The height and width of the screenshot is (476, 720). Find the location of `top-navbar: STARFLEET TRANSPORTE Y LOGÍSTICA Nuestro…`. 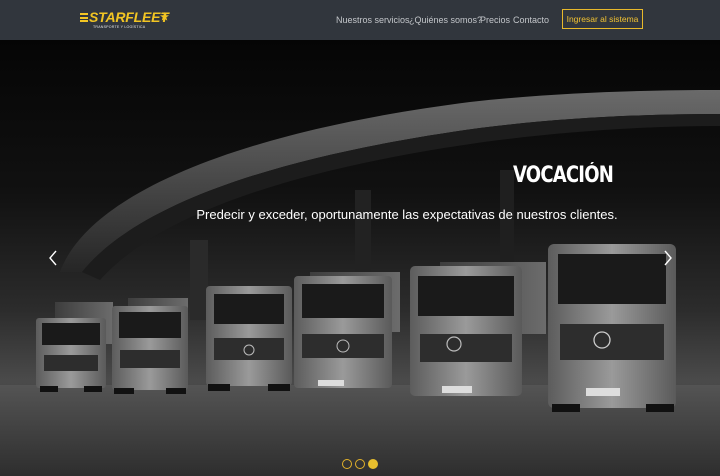

top-navbar: STARFLEET TRANSPORTE Y LOGÍSTICA Nuestro… is located at coordinates (360, 20).